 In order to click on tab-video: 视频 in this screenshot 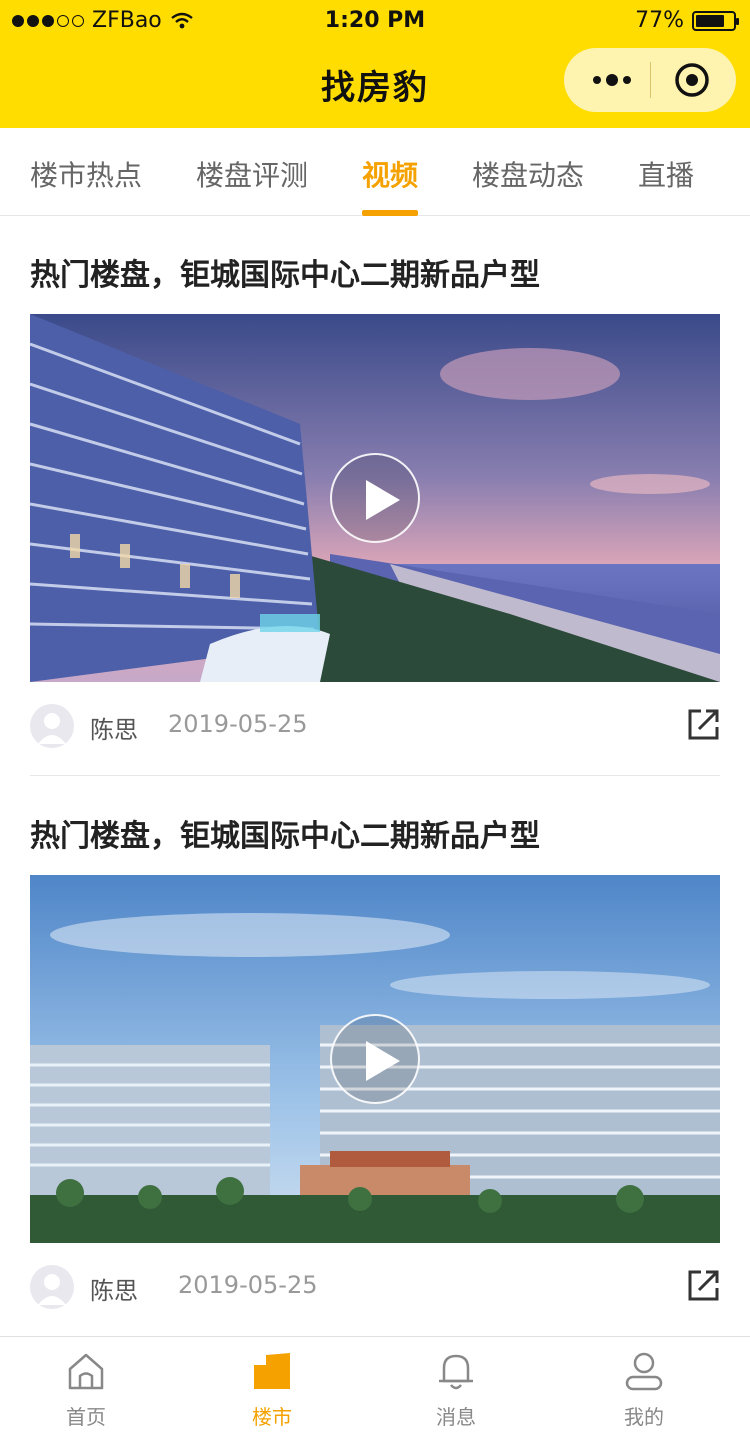, I will do `click(390, 174)`.